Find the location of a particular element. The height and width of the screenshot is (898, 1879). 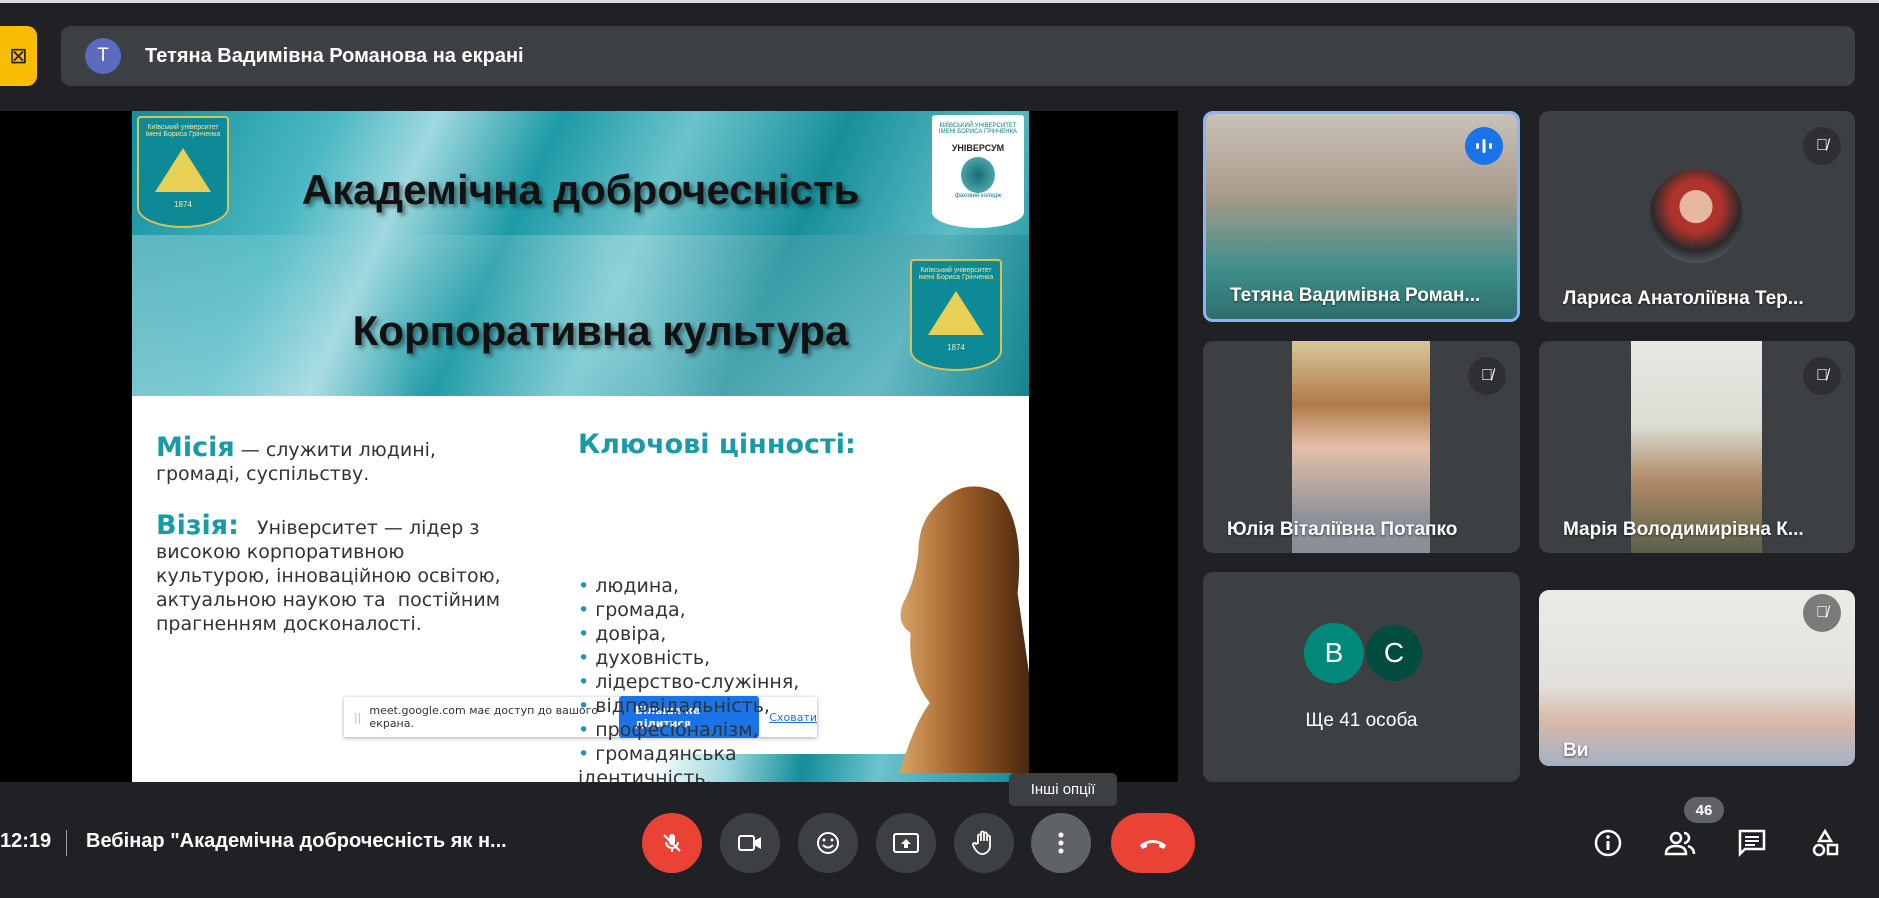

present-off-icon: ⊠ is located at coordinates (18, 55).